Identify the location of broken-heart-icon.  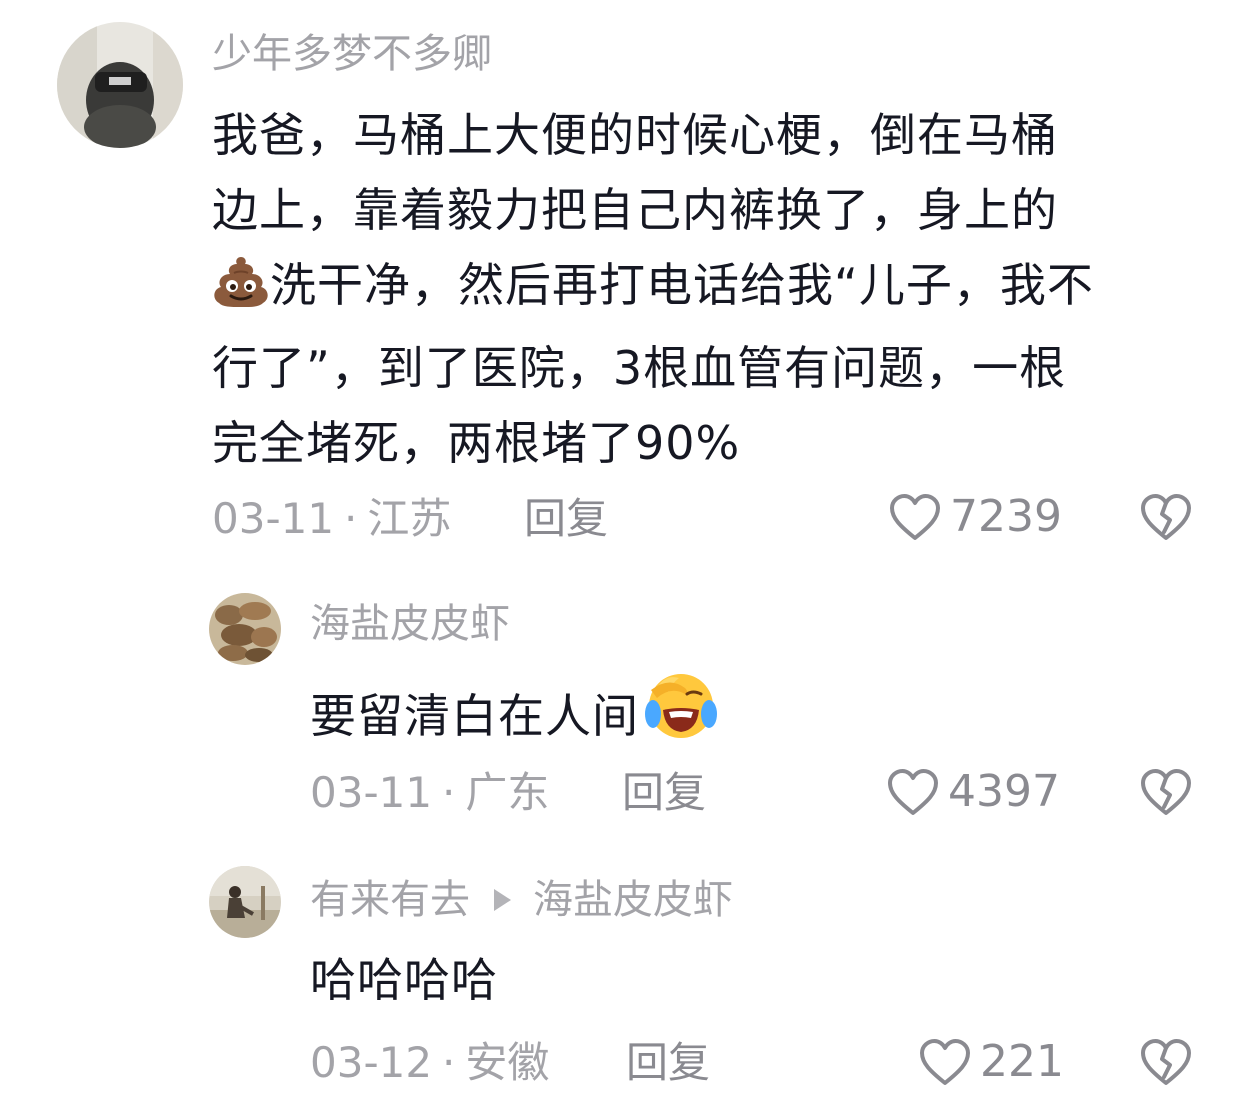
(1166, 1062).